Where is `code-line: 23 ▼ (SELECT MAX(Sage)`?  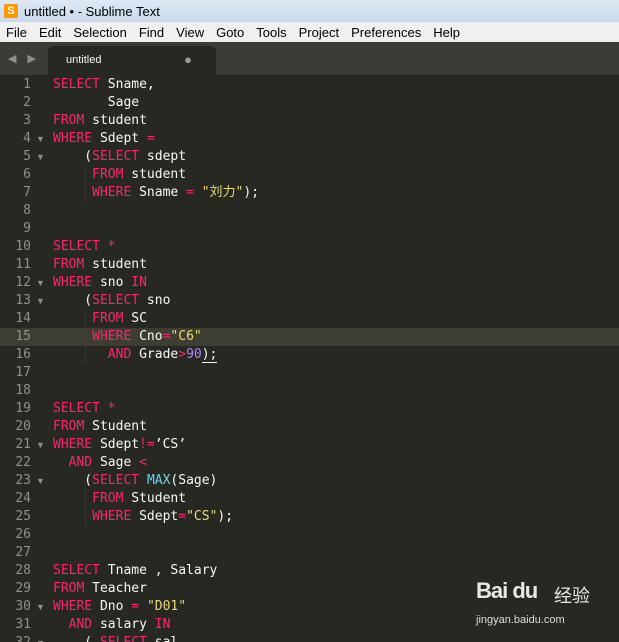
code-line: 23 ▼ (SELECT MAX(Sage) is located at coordinates (309, 481).